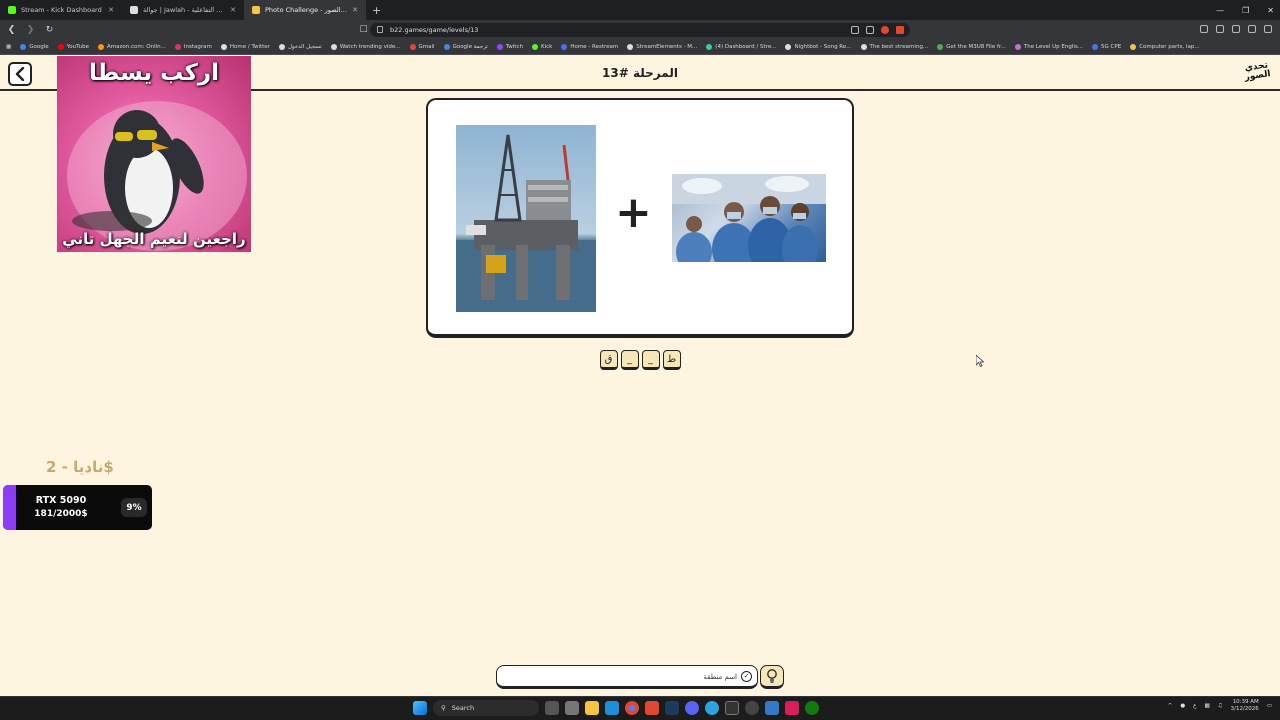  Describe the element at coordinates (640, 360) in the screenshot. I see `answer-tiles: ق _ _ ط` at that location.